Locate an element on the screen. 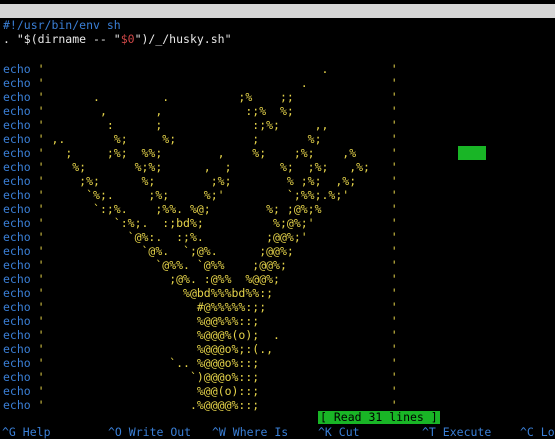 The height and width of the screenshot is (439, 555). shortcut-label: Location is located at coordinates (547, 432).